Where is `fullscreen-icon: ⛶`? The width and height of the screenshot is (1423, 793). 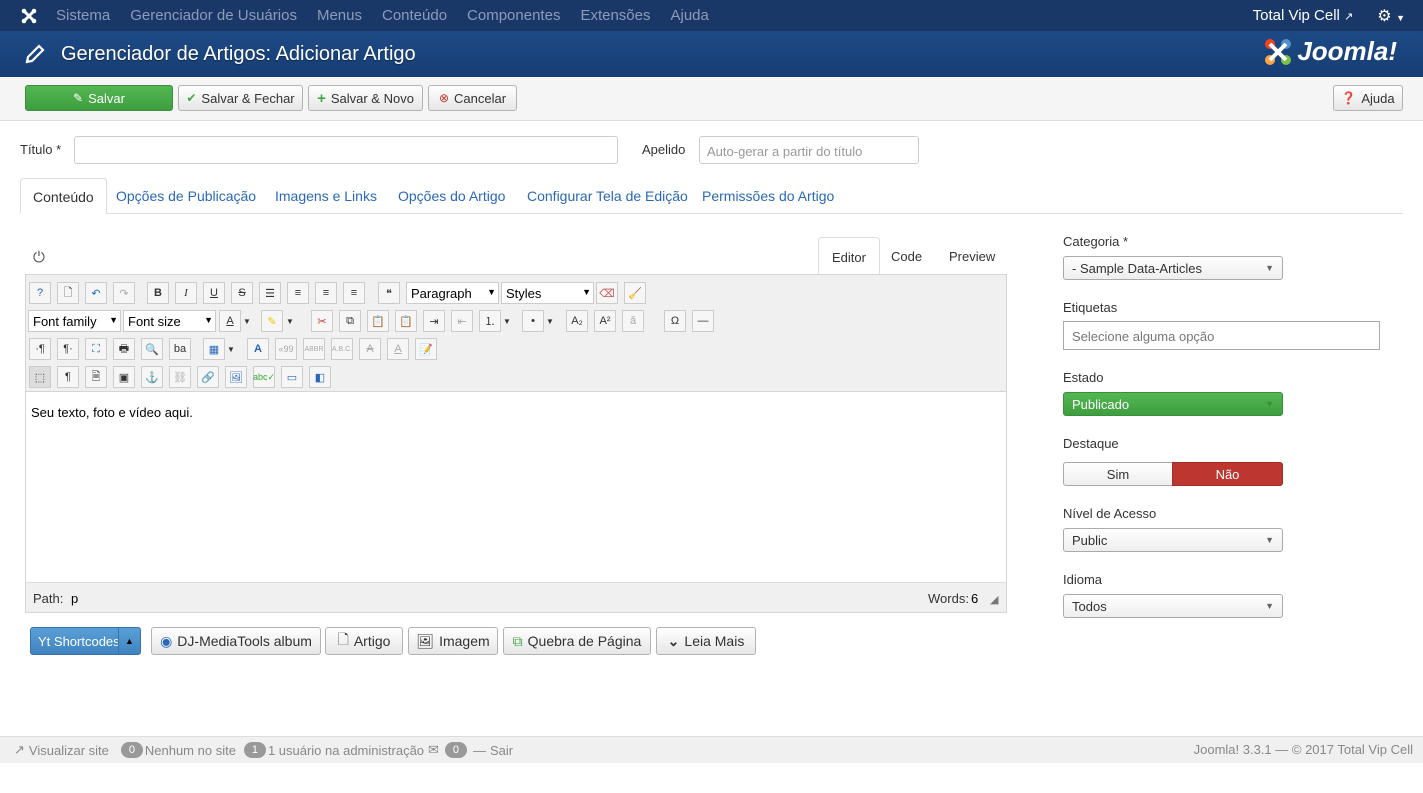
fullscreen-icon: ⛶ is located at coordinates (96, 349).